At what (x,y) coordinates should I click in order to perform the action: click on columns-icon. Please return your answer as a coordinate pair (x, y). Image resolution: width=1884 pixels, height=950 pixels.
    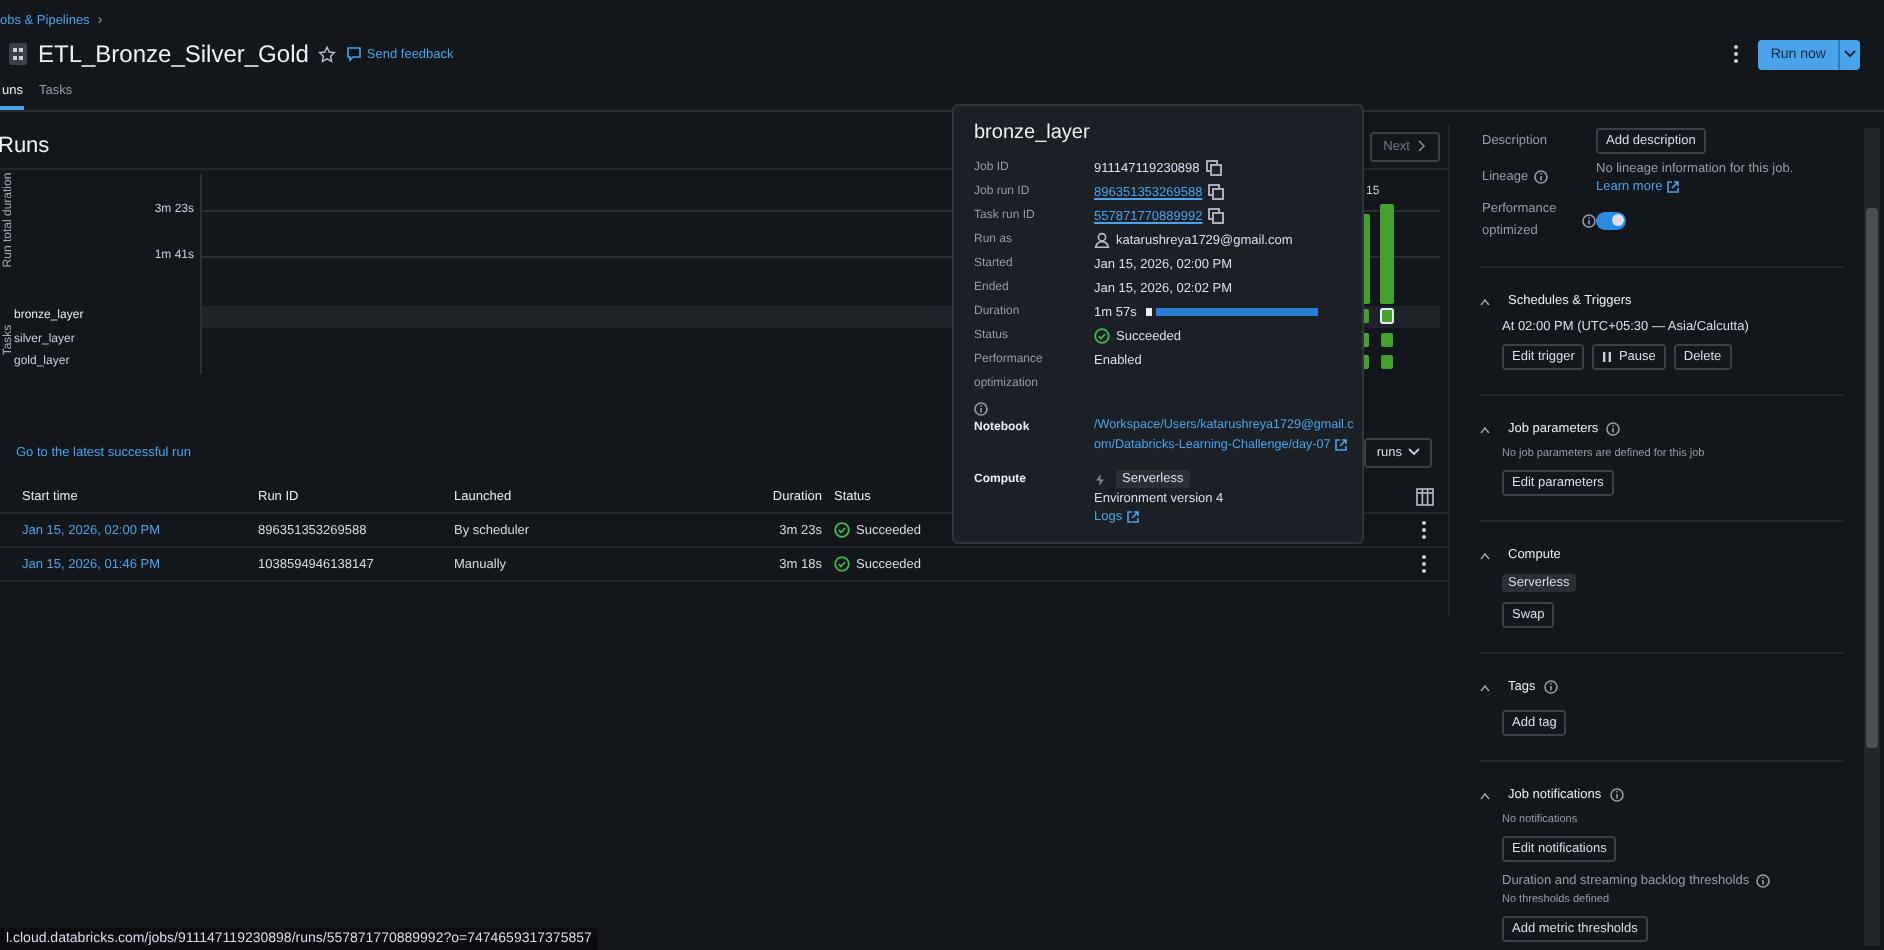
    Looking at the image, I should click on (1424, 496).